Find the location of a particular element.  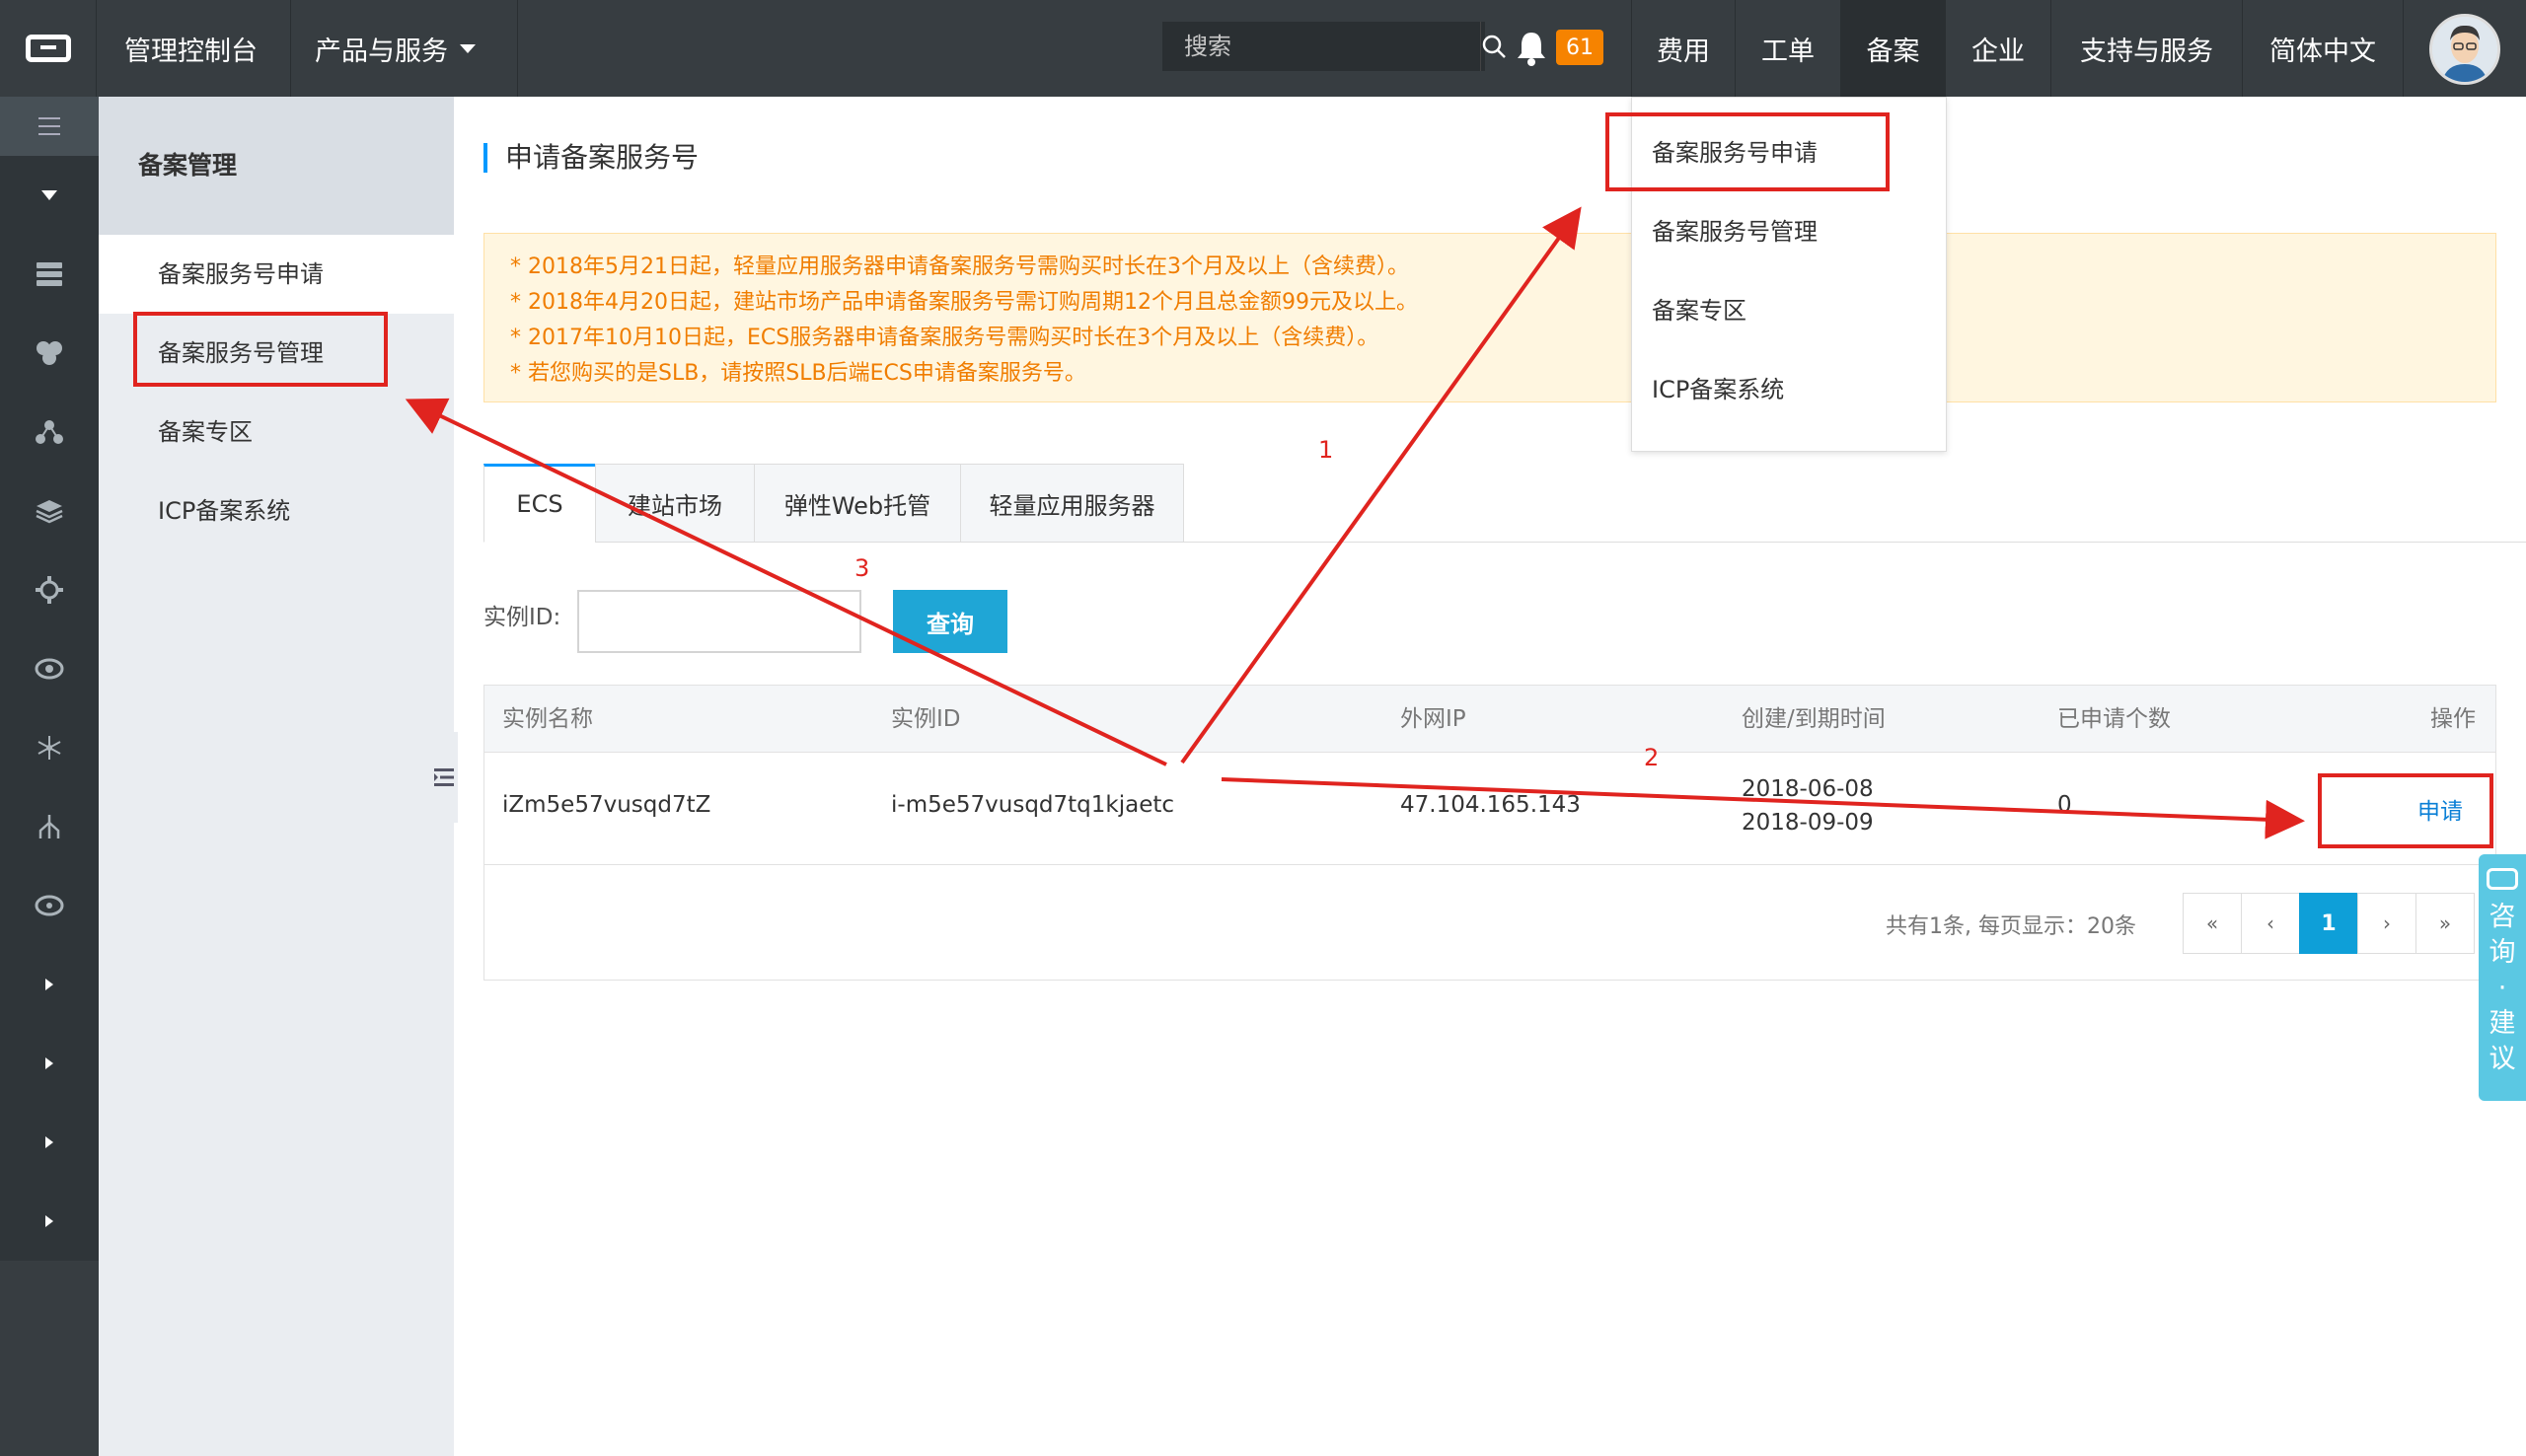

search-box is located at coordinates (1334, 46).